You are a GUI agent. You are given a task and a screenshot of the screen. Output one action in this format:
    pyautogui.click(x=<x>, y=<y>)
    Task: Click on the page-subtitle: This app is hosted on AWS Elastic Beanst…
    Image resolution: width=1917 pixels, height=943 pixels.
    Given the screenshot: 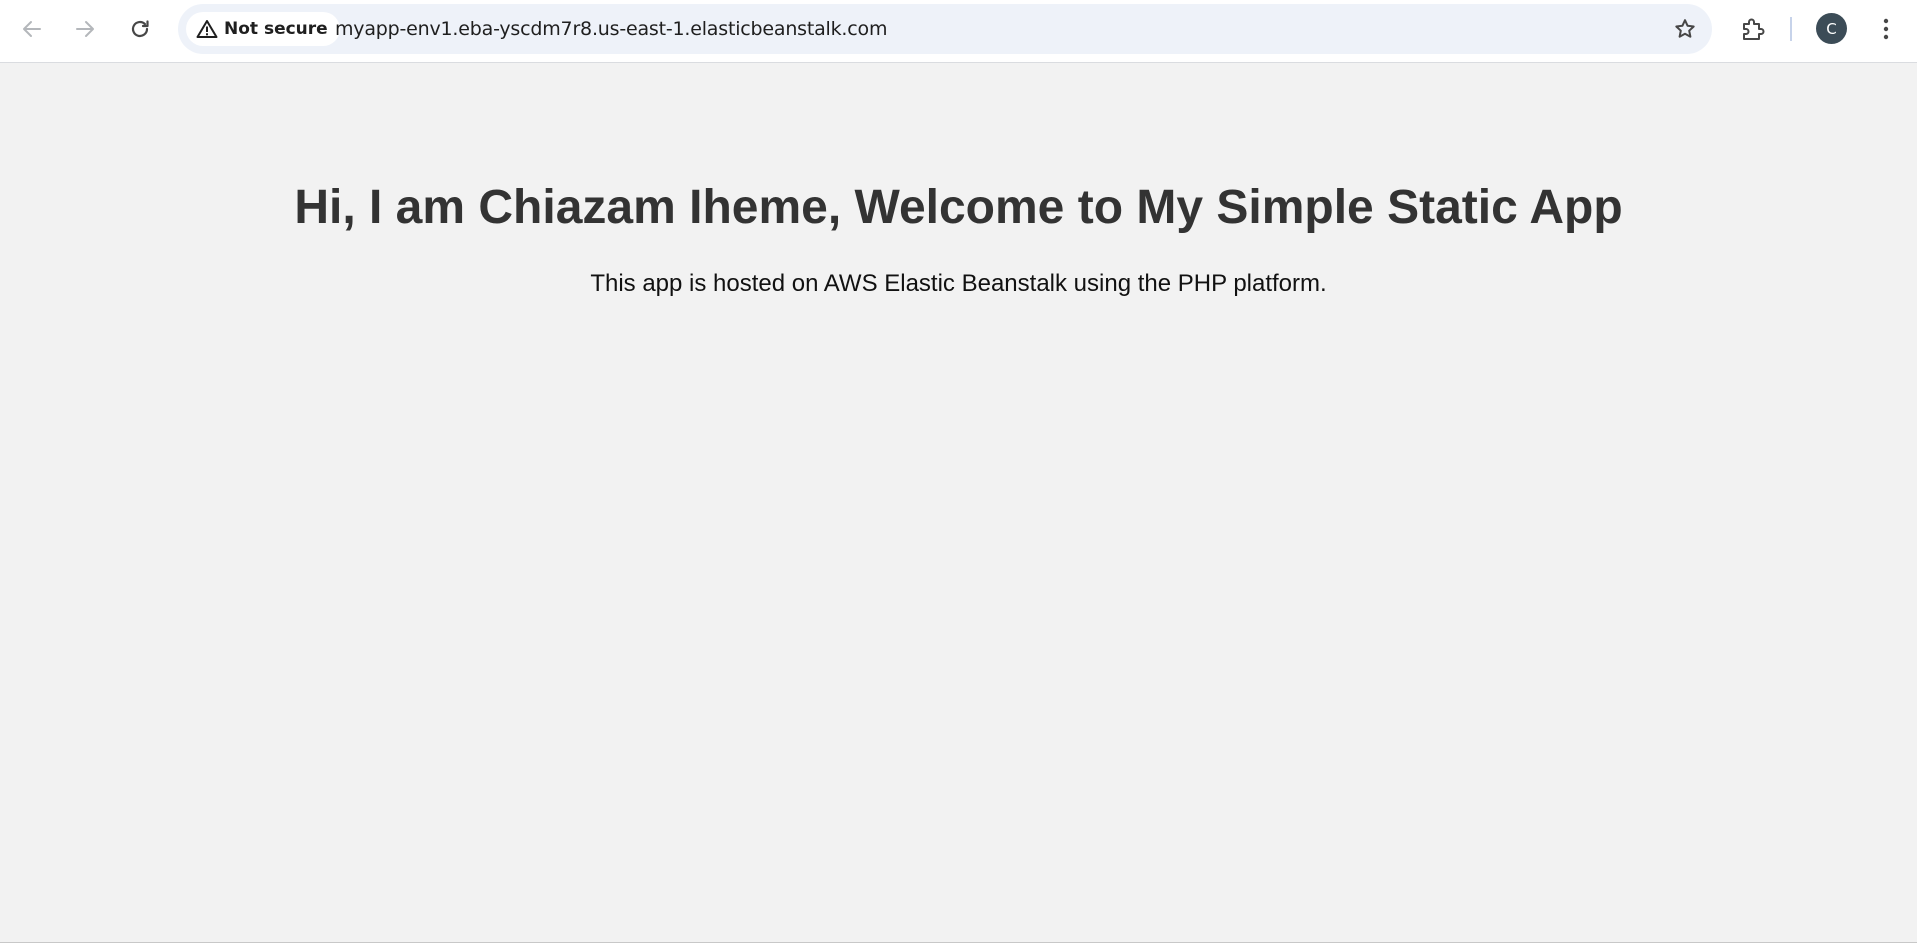 What is the action you would take?
    pyautogui.click(x=958, y=283)
    